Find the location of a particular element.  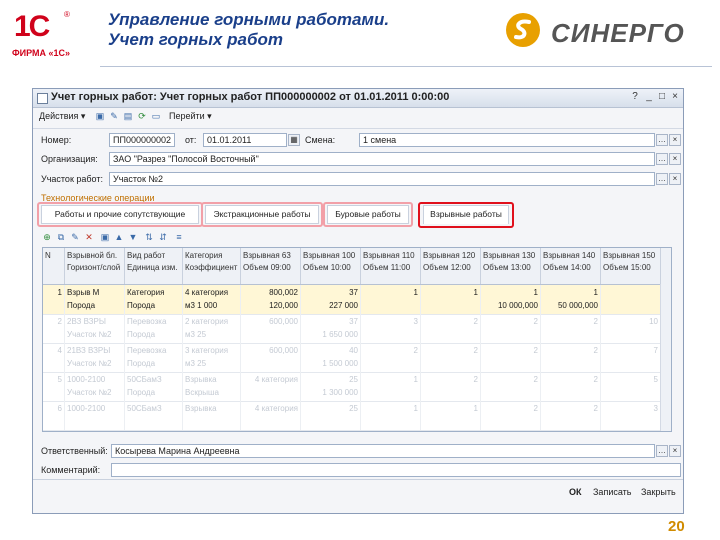

cell: 1000-2100 is located at coordinates (95, 415).